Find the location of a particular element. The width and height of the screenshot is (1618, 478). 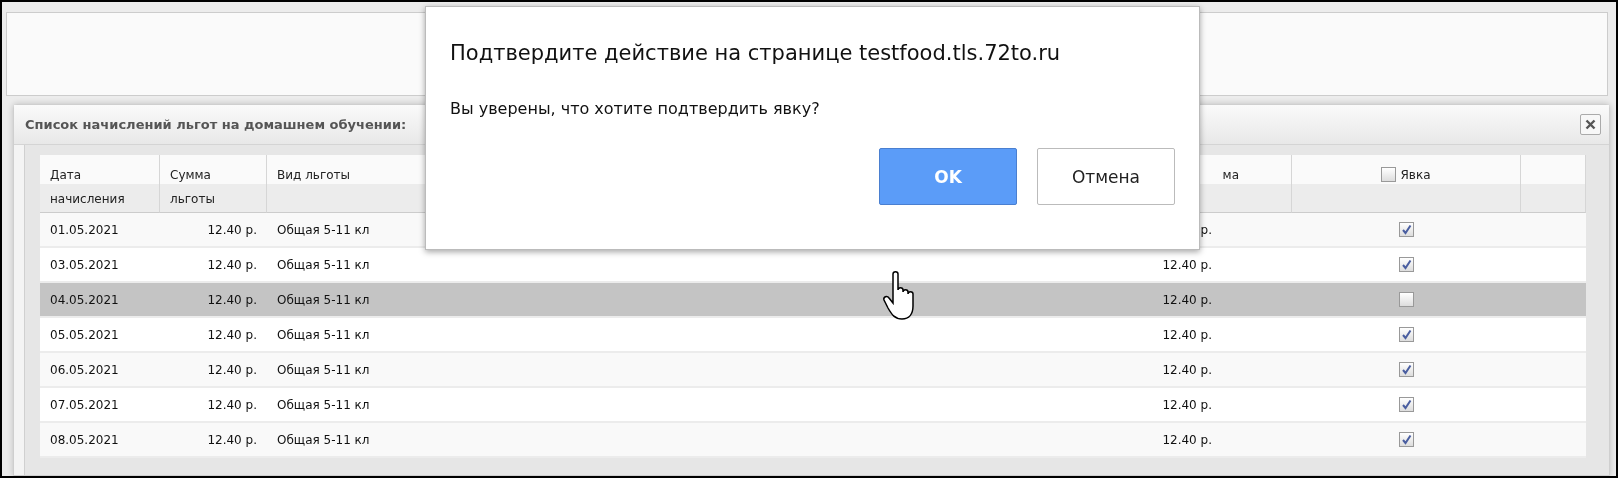

column-header: Явка is located at coordinates (1415, 175).